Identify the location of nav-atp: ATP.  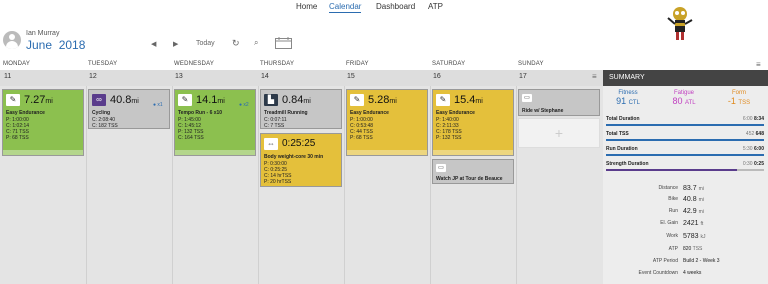
(435, 6).